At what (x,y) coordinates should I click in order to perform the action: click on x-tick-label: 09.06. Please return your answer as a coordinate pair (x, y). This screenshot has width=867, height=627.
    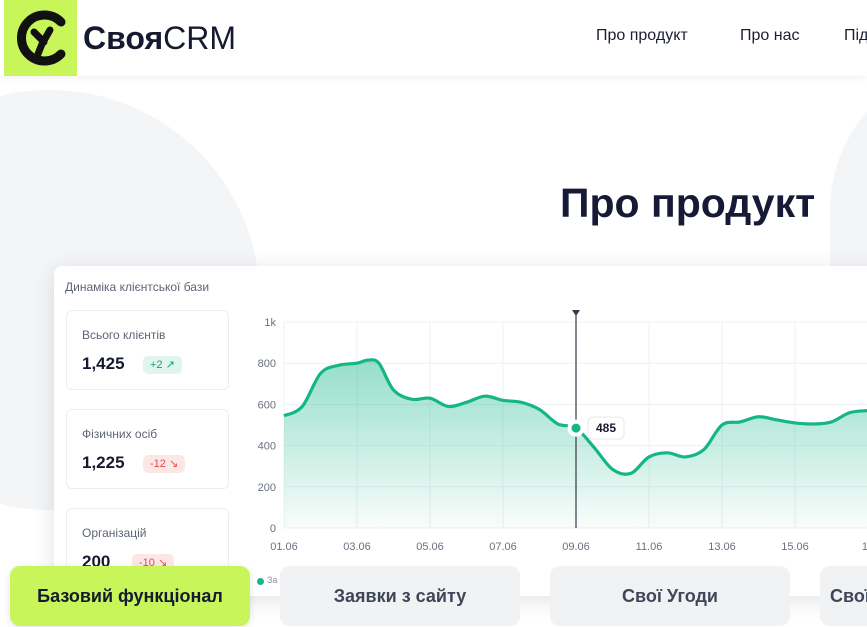
    Looking at the image, I should click on (576, 547).